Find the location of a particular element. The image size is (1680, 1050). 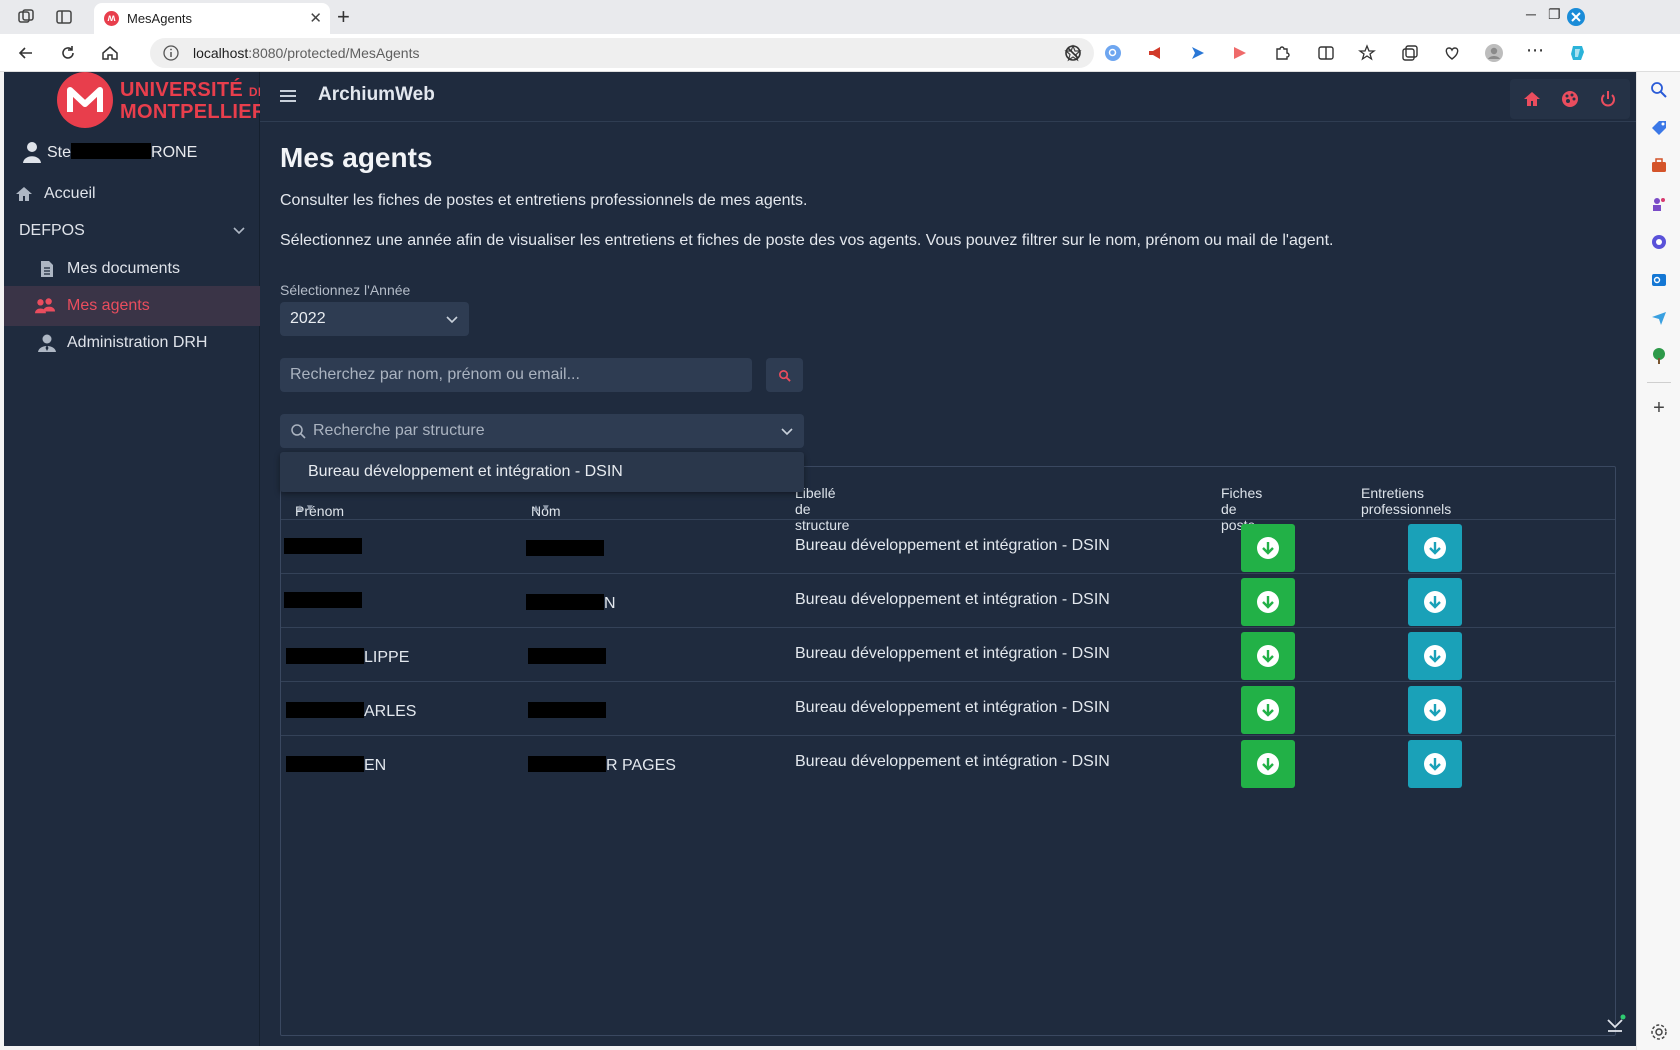

favorites-icon is located at coordinates (1368, 53).